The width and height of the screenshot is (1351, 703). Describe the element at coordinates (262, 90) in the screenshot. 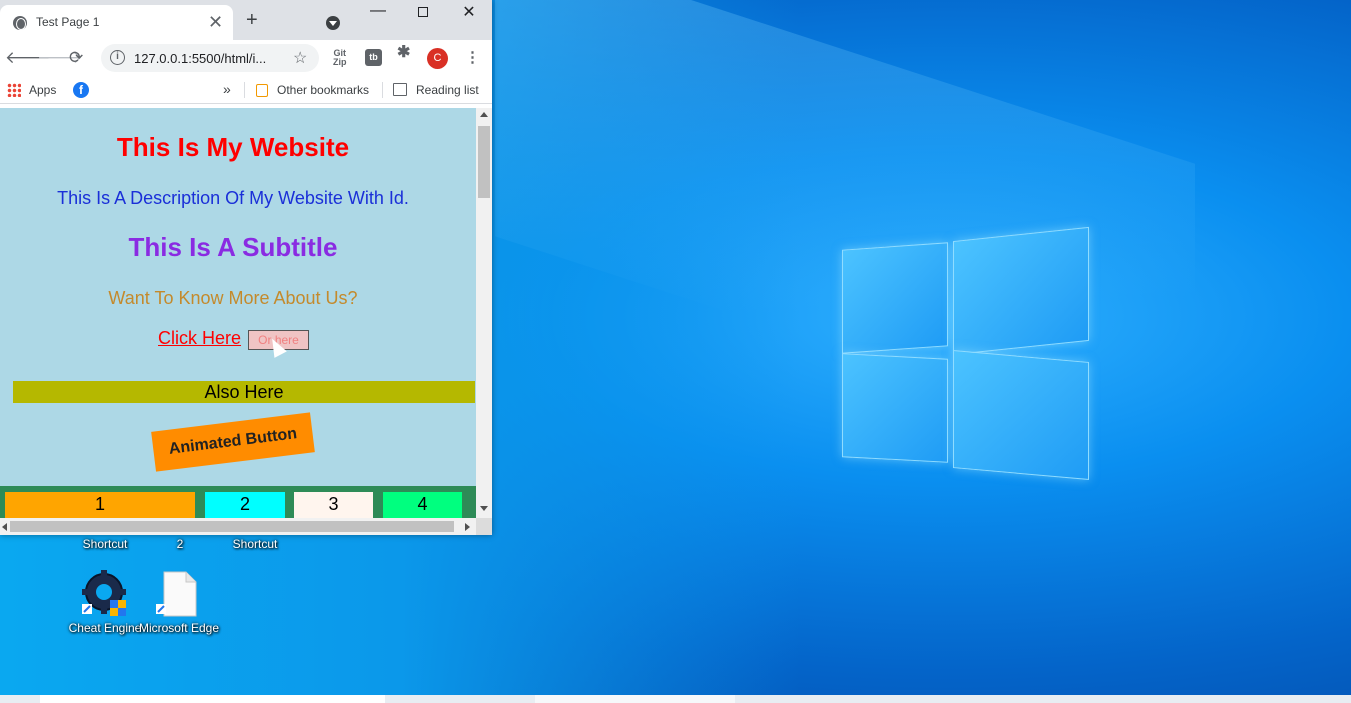

I see `folder-icon` at that location.